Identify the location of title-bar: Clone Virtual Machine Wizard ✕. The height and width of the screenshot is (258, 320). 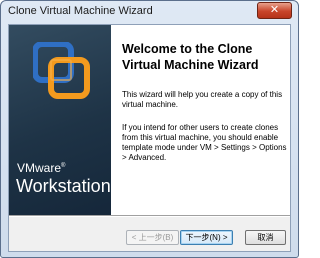
(149, 12).